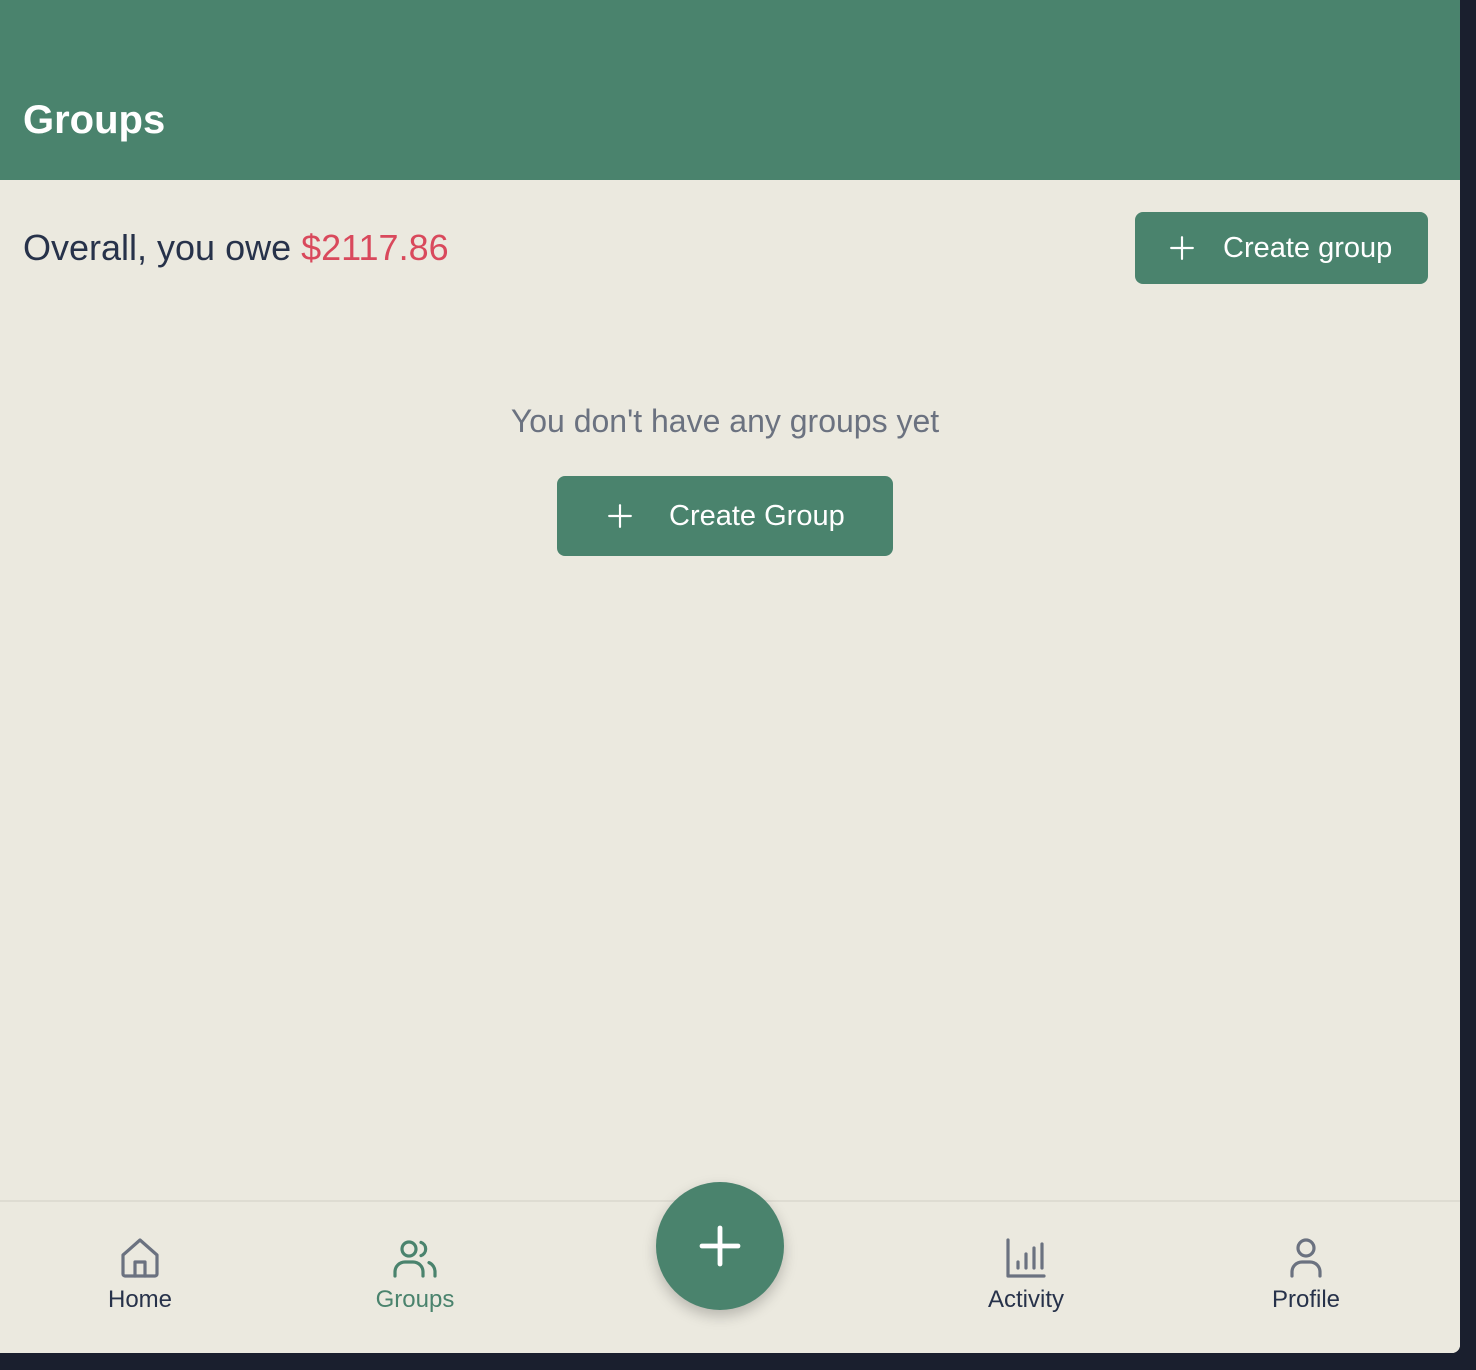  What do you see at coordinates (1306, 1299) in the screenshot?
I see `nav-label-profile: Profile` at bounding box center [1306, 1299].